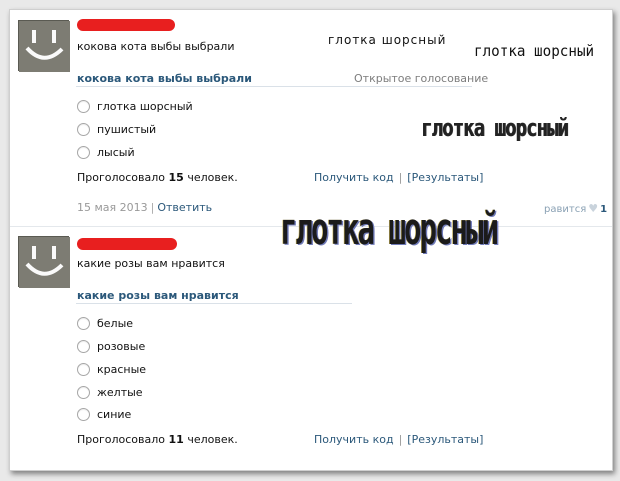  I want to click on post-text: какие розы вам нравится, so click(151, 263).